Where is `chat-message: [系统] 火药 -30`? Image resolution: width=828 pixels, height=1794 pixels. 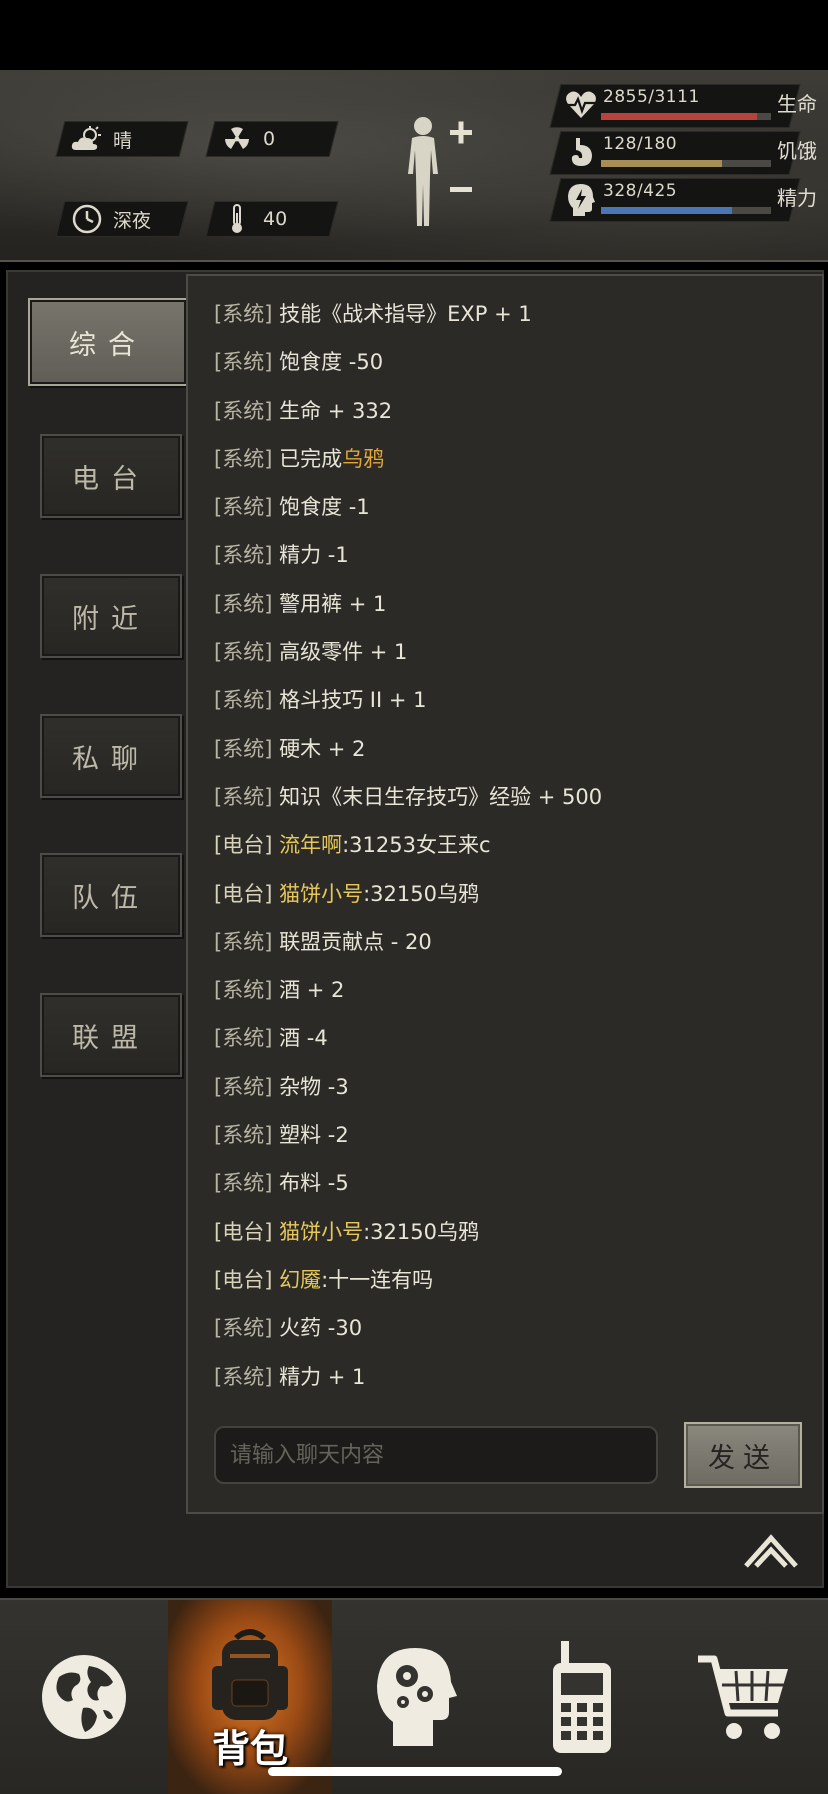
chat-message: [系统] 火药 -30 is located at coordinates (504, 1328).